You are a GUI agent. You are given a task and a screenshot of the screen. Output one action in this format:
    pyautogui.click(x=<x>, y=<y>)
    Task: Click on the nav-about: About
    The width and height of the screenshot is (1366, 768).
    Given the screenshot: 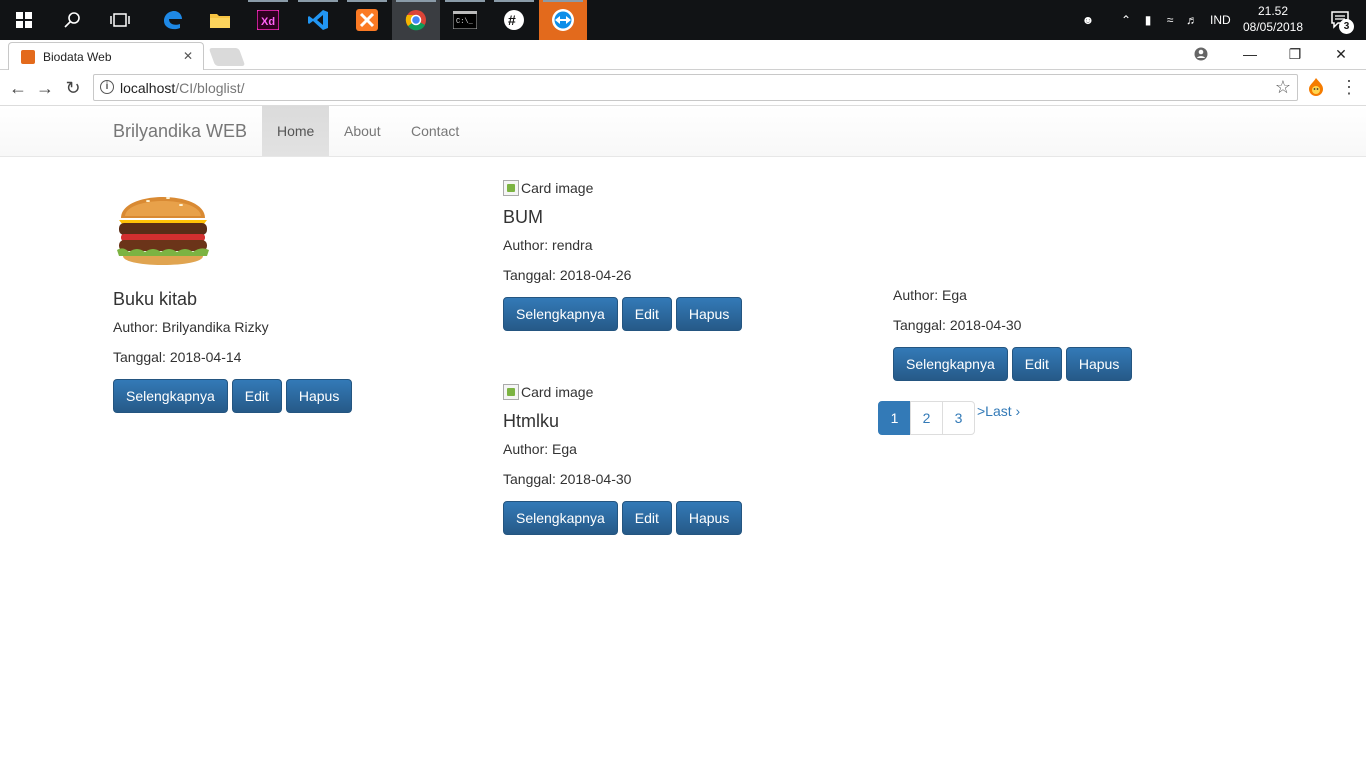 What is the action you would take?
    pyautogui.click(x=362, y=131)
    